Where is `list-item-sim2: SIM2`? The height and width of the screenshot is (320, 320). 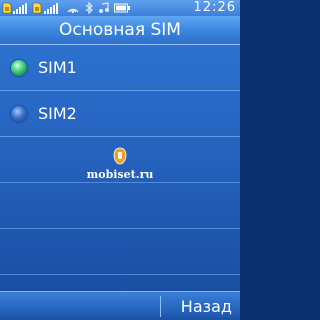 list-item-sim2: SIM2 is located at coordinates (120, 114).